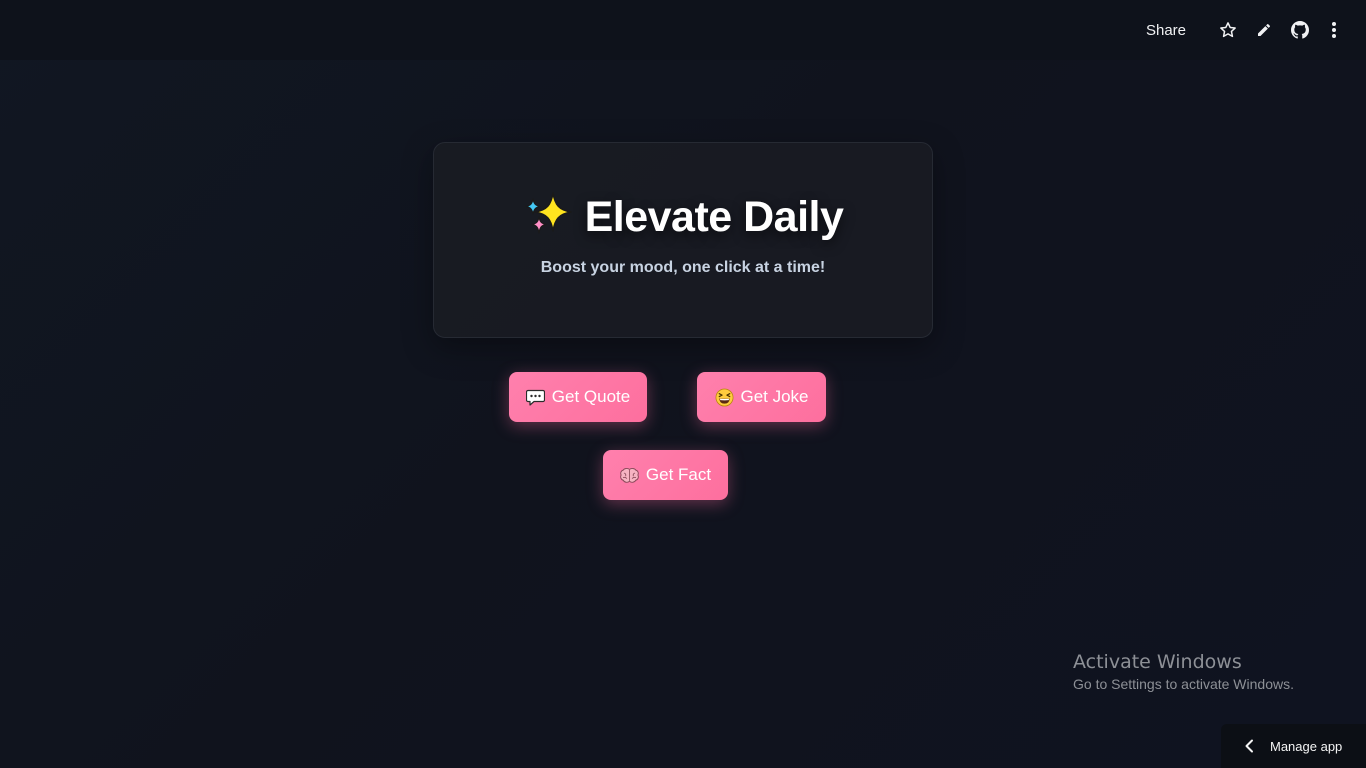 The width and height of the screenshot is (1366, 768). Describe the element at coordinates (683, 267) in the screenshot. I see `page-subtitle: Boost your mood, one click at a time!` at that location.